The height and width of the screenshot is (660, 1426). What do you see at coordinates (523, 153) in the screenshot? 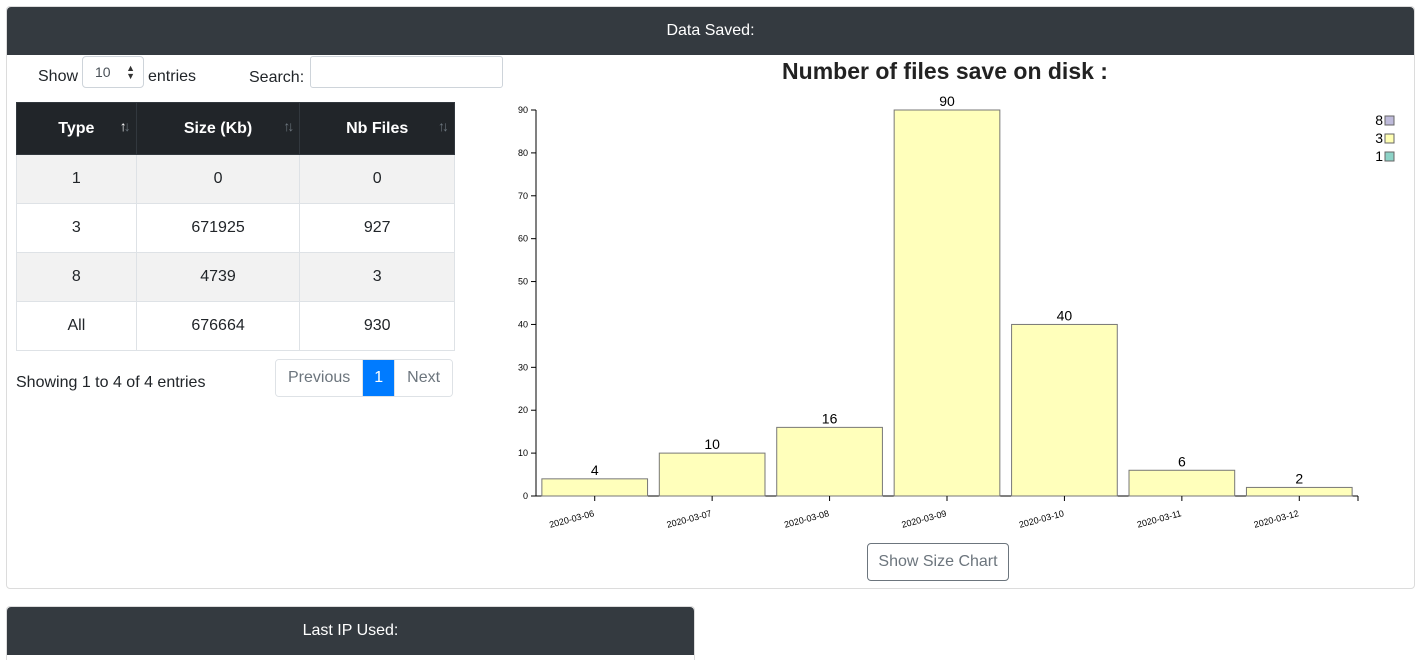
I see `y-tick-label: 80` at bounding box center [523, 153].